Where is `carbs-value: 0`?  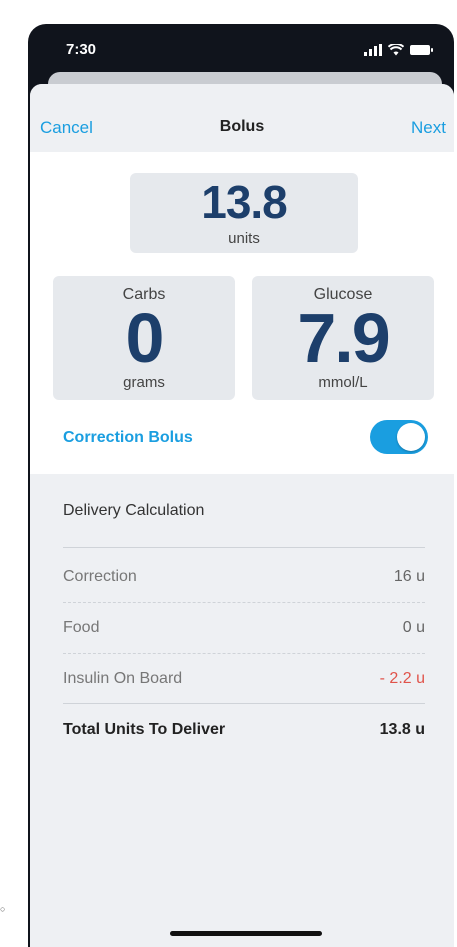
carbs-value: 0 is located at coordinates (145, 338).